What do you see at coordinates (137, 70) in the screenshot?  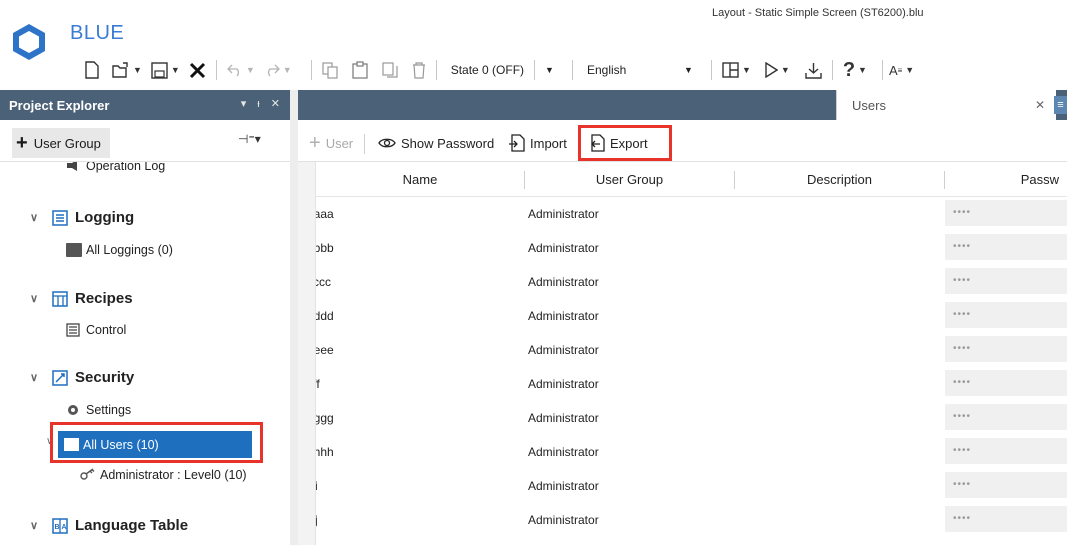 I see `open-dropdown-icon: ▼` at bounding box center [137, 70].